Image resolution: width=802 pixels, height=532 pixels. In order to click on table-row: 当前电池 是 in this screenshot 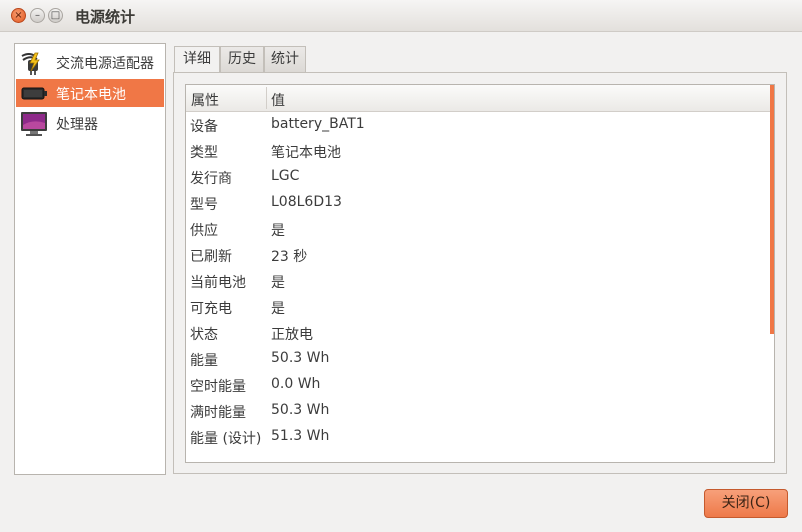, I will do `click(478, 281)`.